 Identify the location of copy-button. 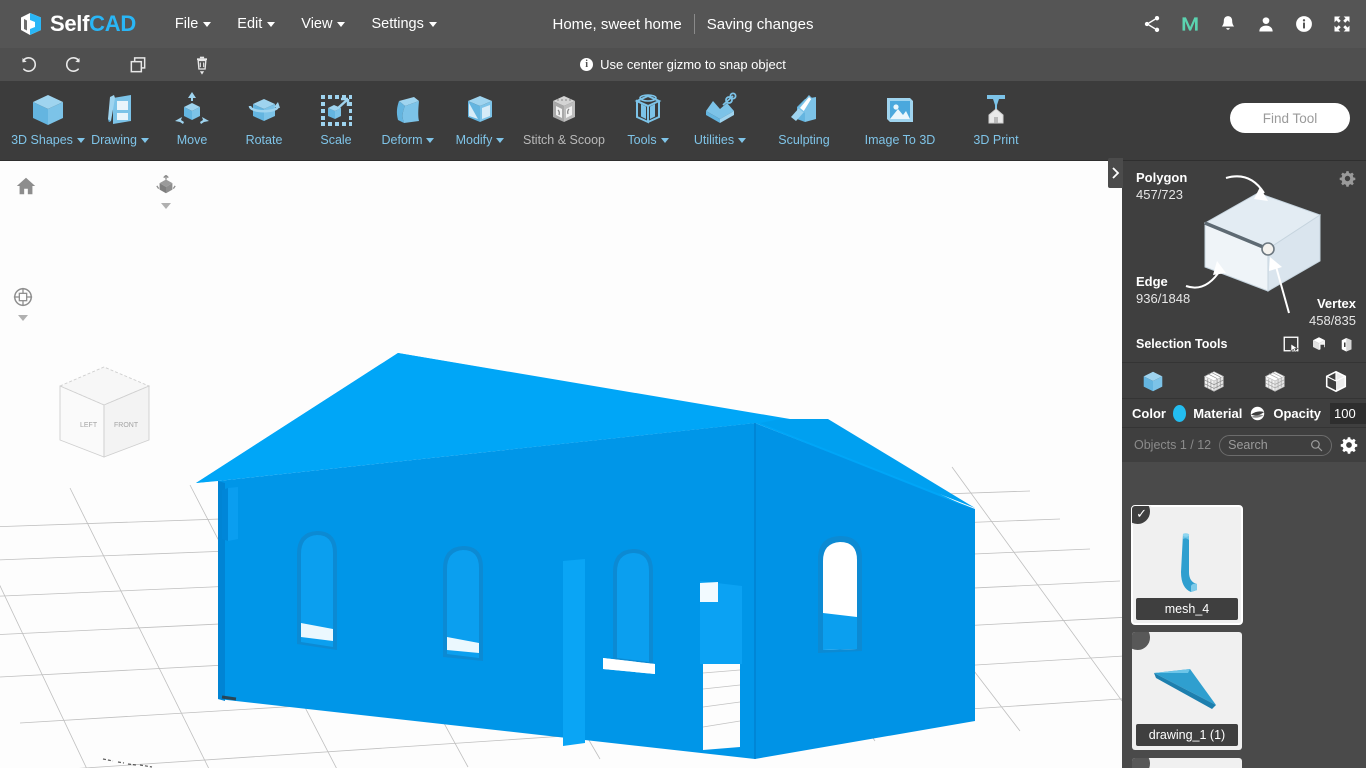
(138, 64).